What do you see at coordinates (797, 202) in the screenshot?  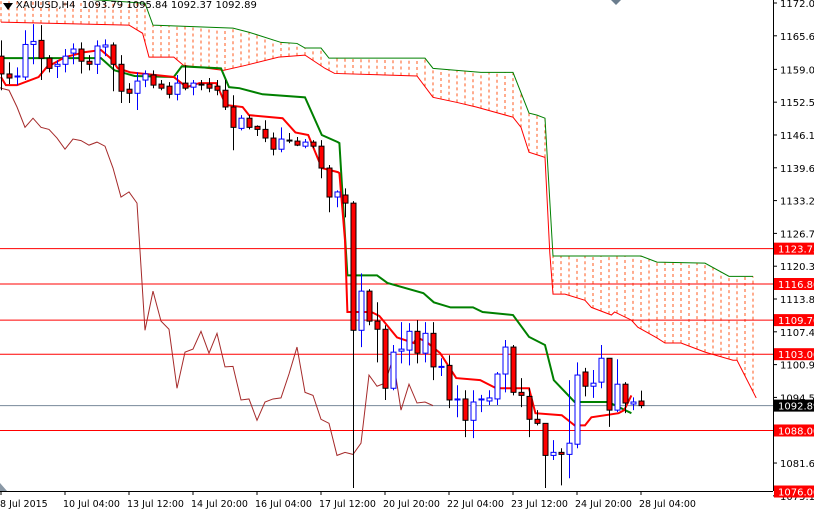 I see `price-tick-label: 1133.20` at bounding box center [797, 202].